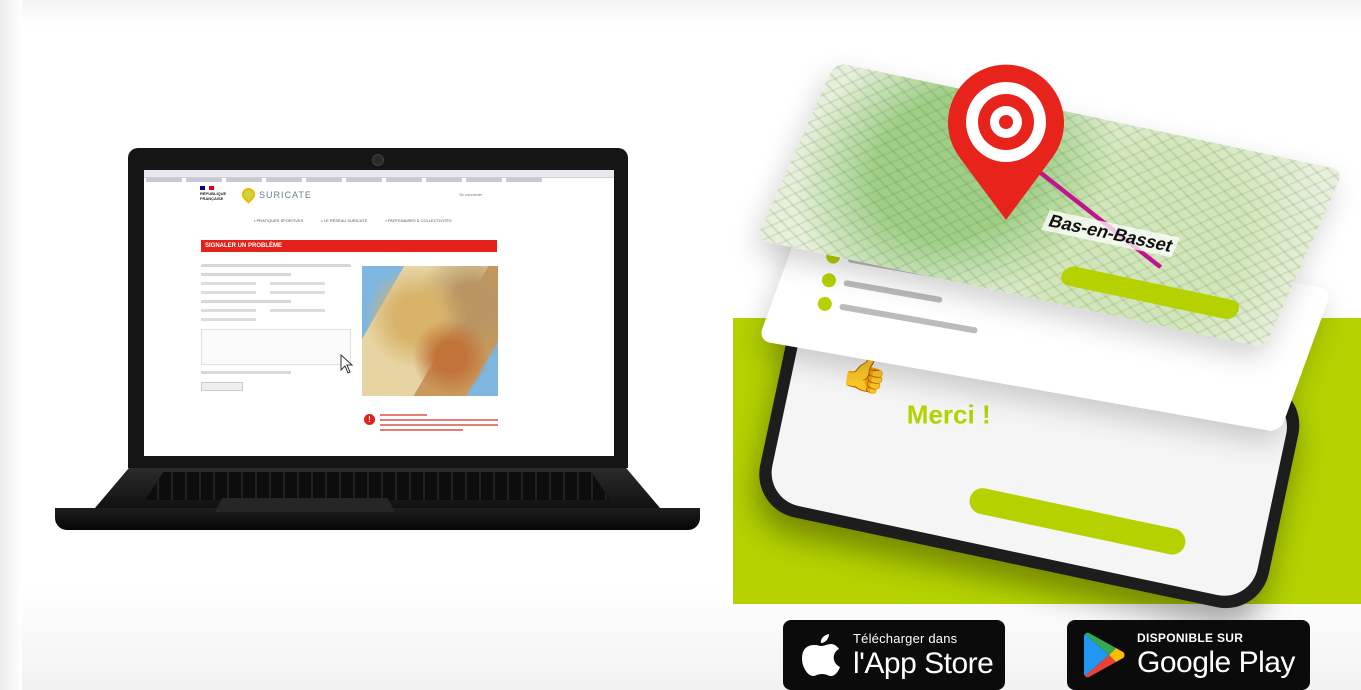 This screenshot has width=1361, height=690. I want to click on google-play-small-label: DISPONIBLE SUR, so click(1190, 638).